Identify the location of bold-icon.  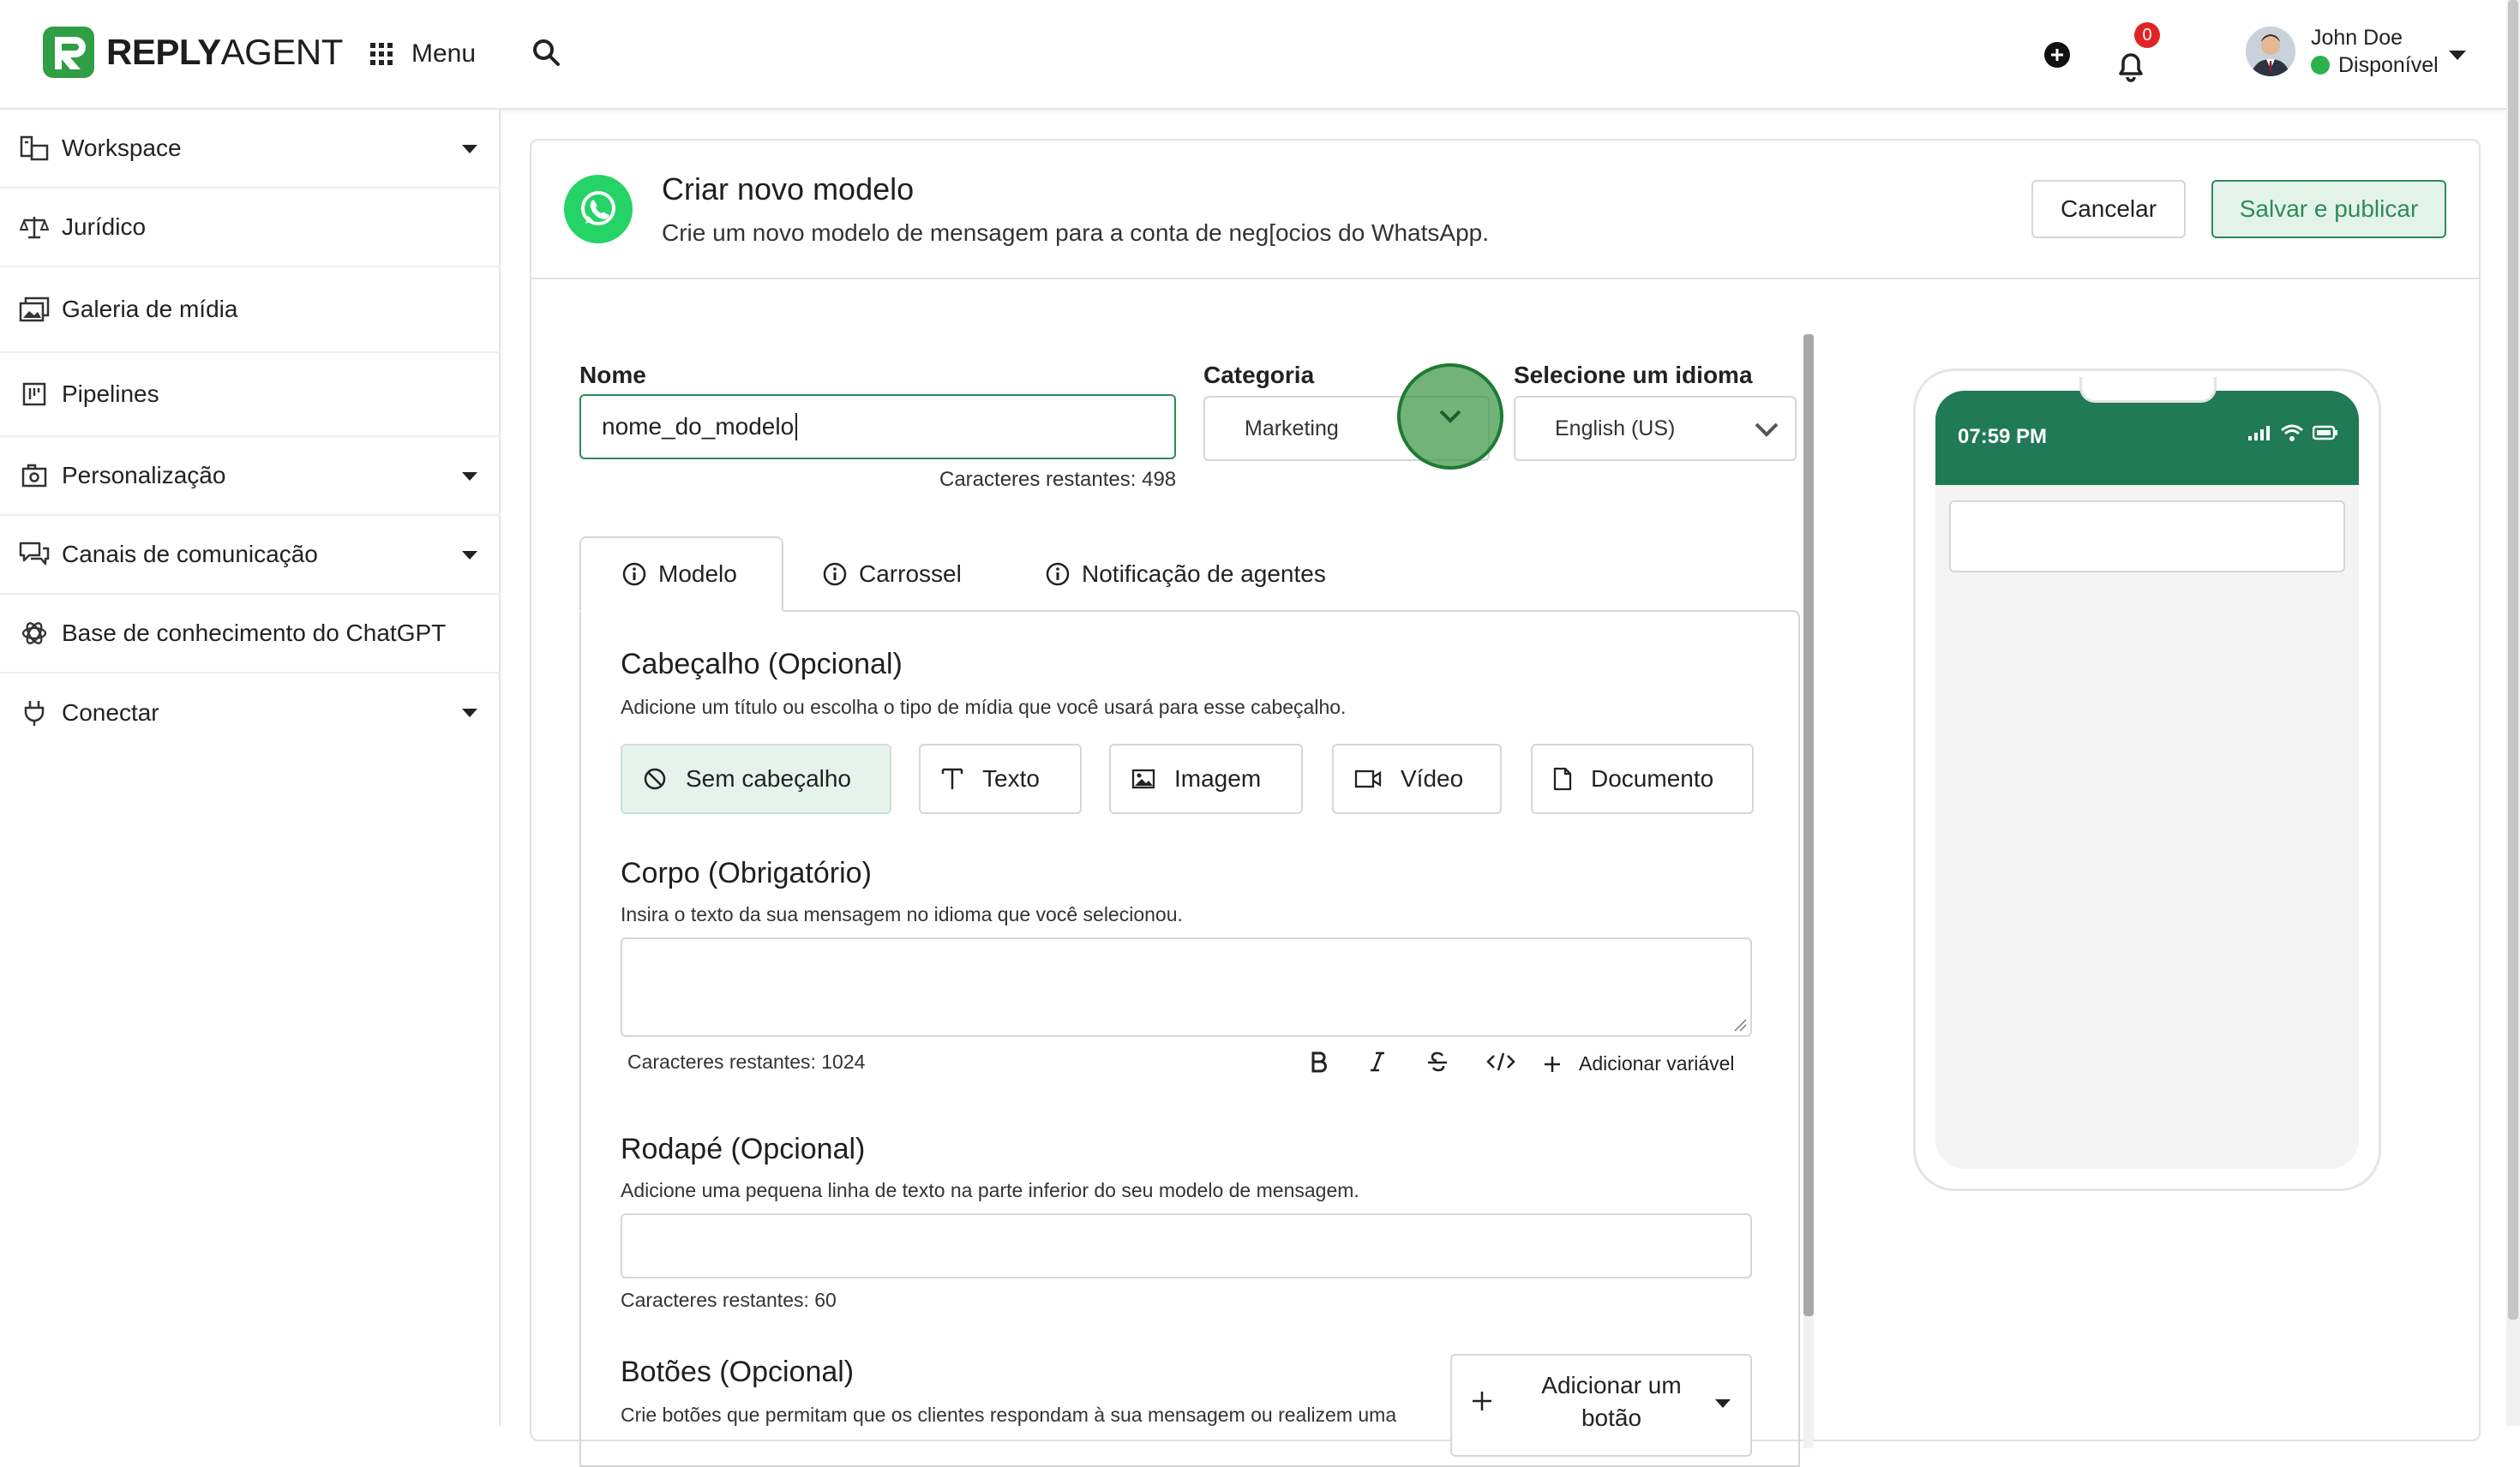
(1319, 1062).